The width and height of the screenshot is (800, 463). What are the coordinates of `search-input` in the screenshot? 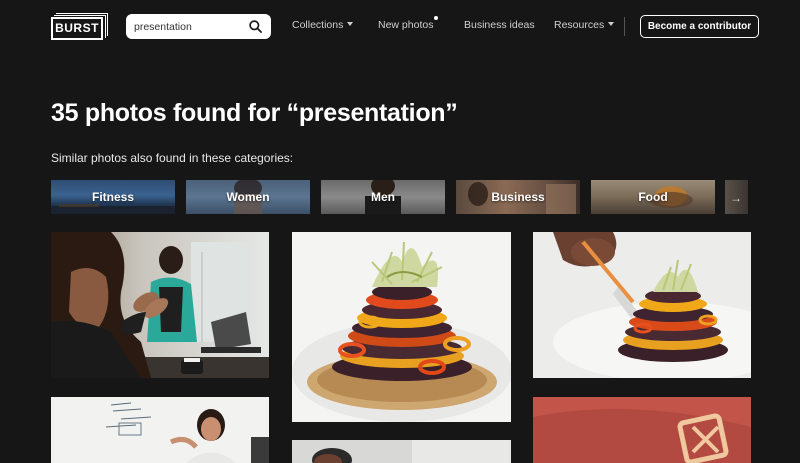 It's located at (188, 26).